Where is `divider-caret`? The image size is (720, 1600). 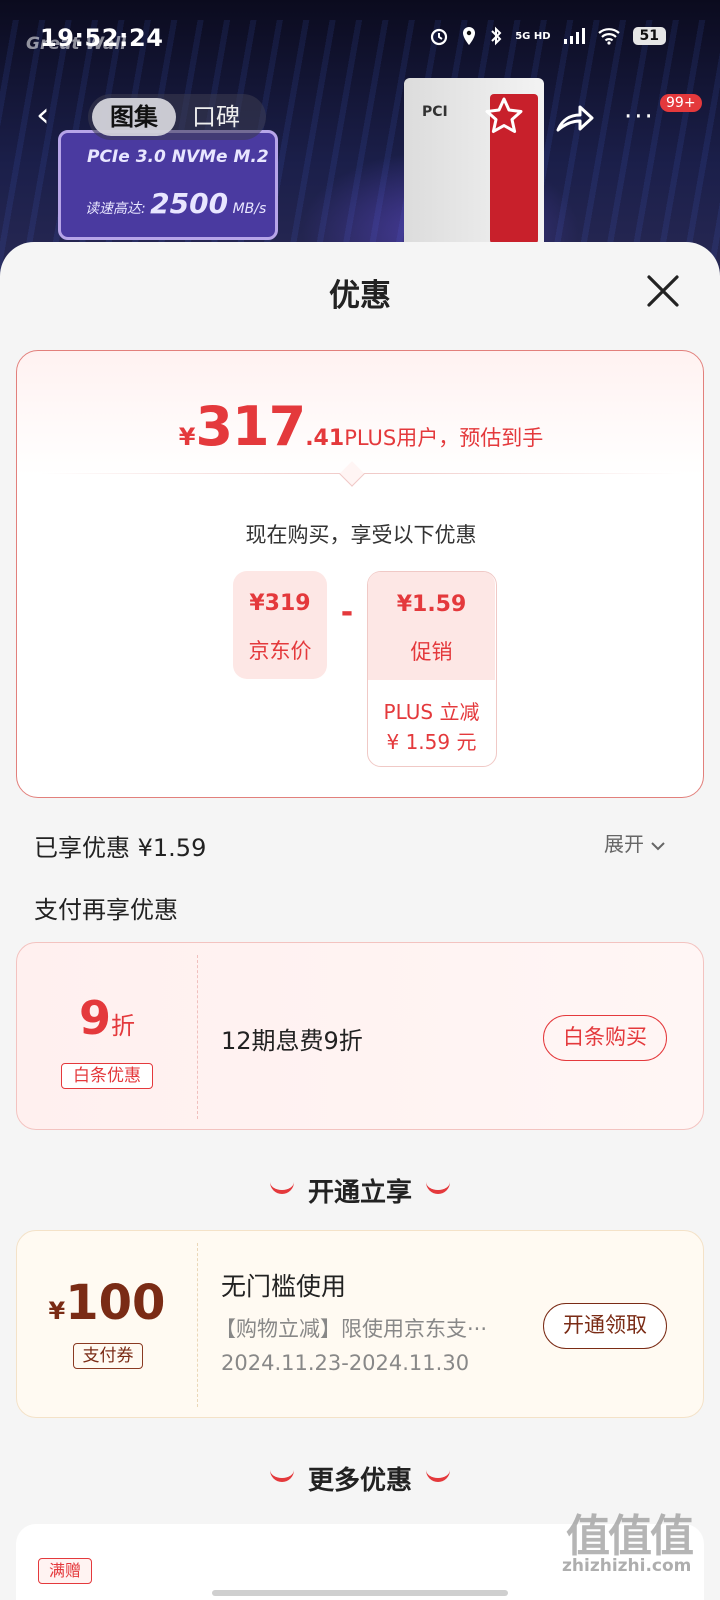 divider-caret is located at coordinates (352, 474).